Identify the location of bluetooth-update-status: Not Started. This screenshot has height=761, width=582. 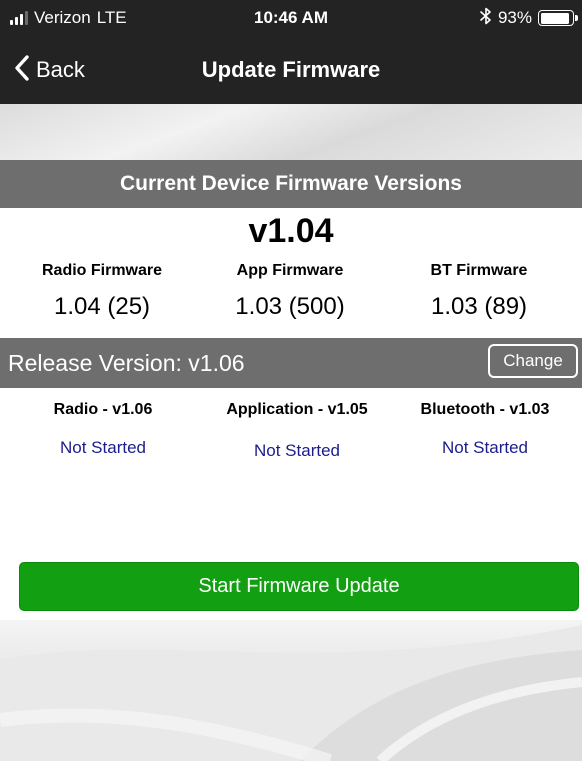
(485, 447).